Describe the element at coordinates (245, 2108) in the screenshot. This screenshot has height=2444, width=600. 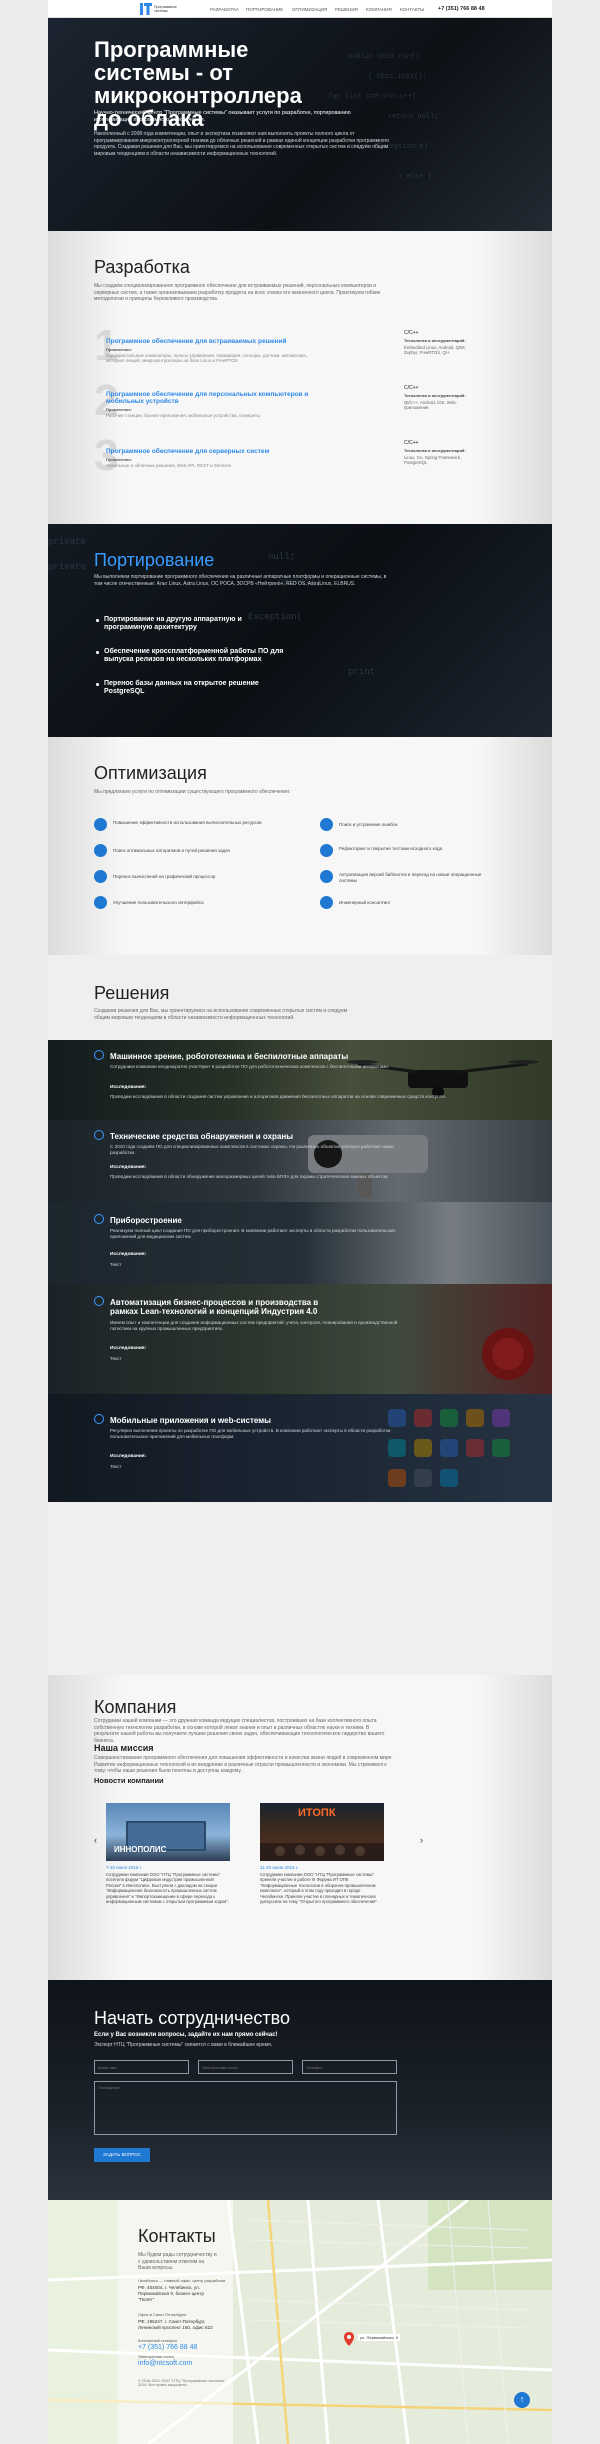
I see `message-input` at that location.